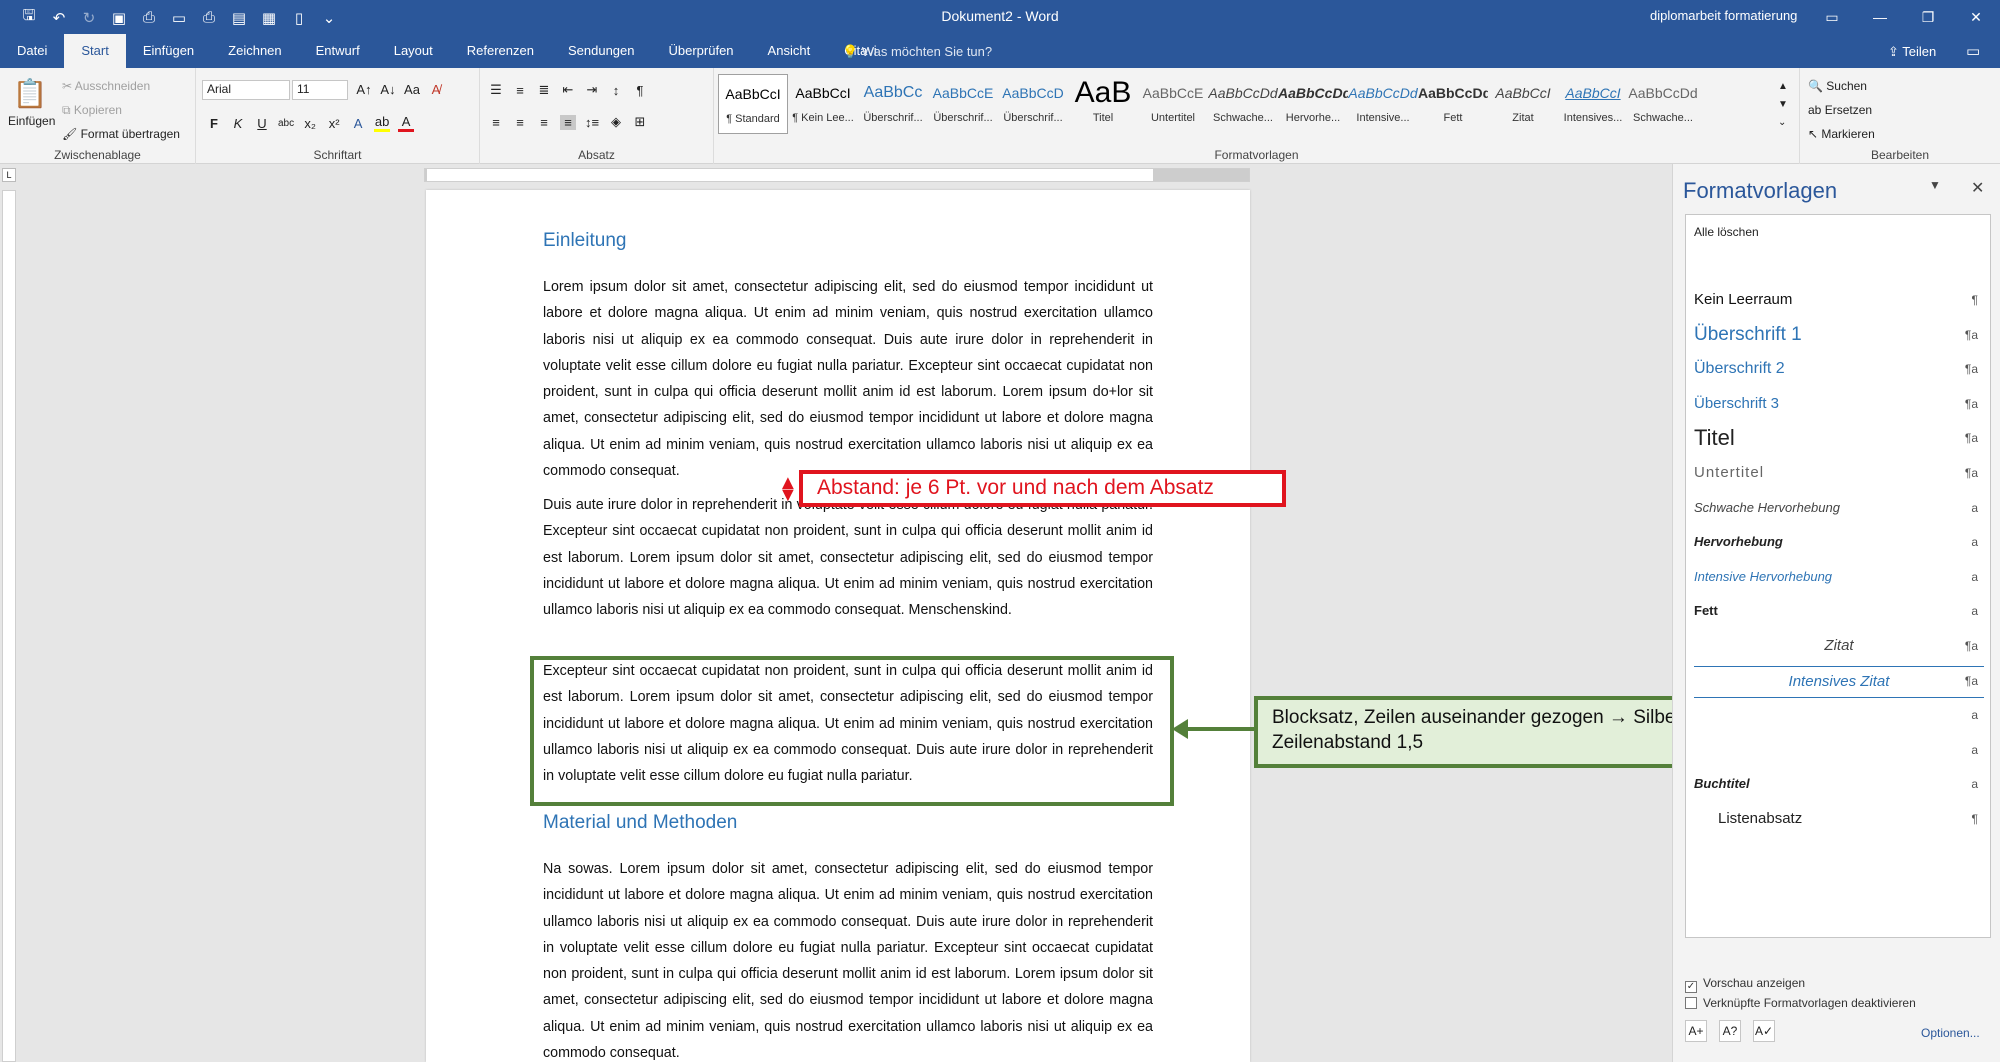 The image size is (2000, 1062). What do you see at coordinates (917, 52) in the screenshot?
I see `tell-me-search: 💡 Was möchten Sie tun?` at bounding box center [917, 52].